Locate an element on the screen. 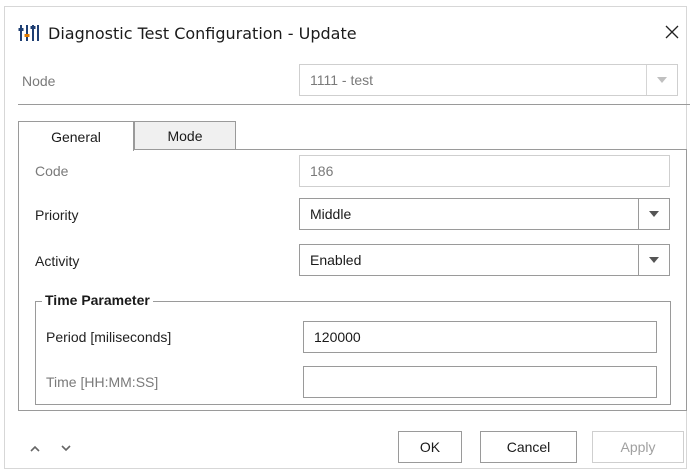 This screenshot has width=690, height=473. period-input: 120000 is located at coordinates (480, 337).